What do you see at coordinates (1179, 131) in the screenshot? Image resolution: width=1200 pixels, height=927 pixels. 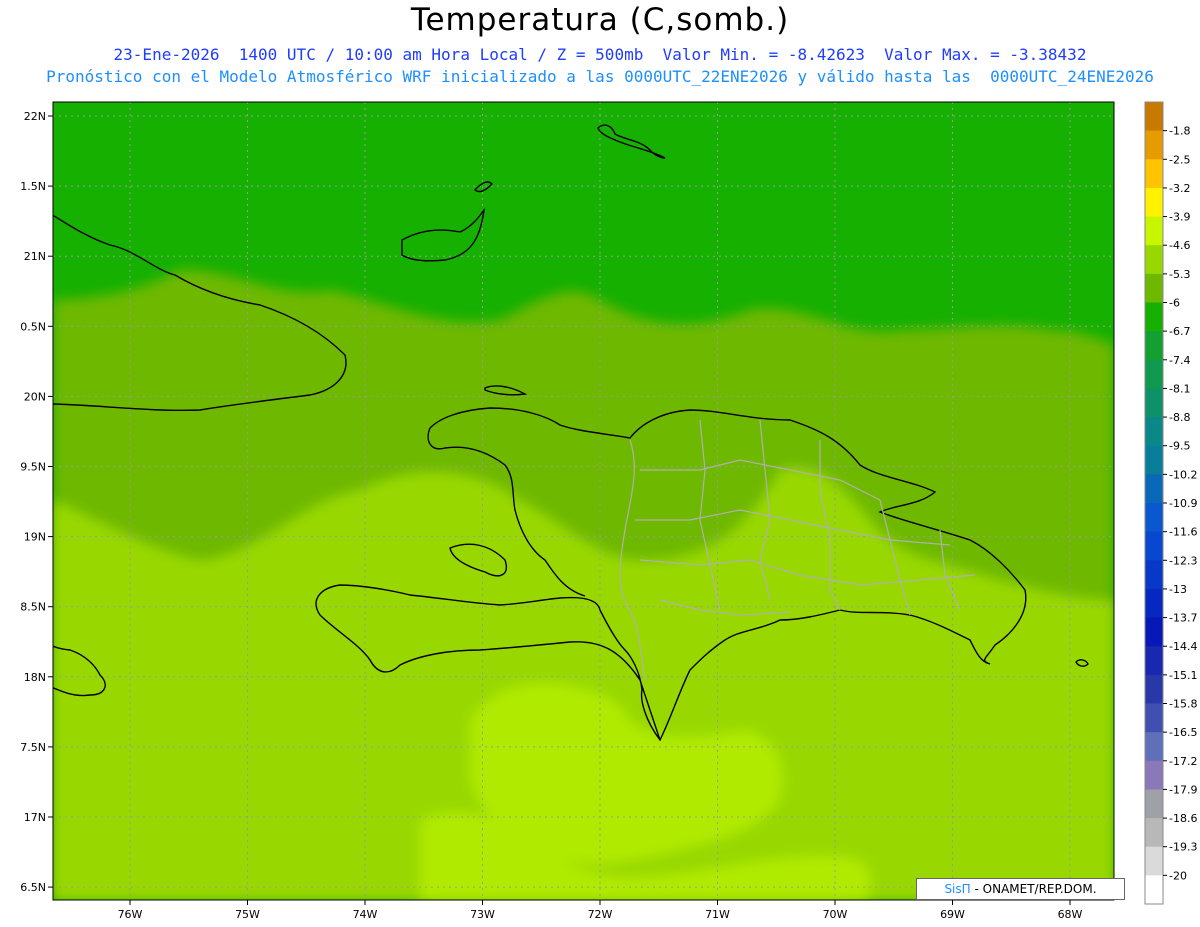 I see `colorbar-label: -1.8` at bounding box center [1179, 131].